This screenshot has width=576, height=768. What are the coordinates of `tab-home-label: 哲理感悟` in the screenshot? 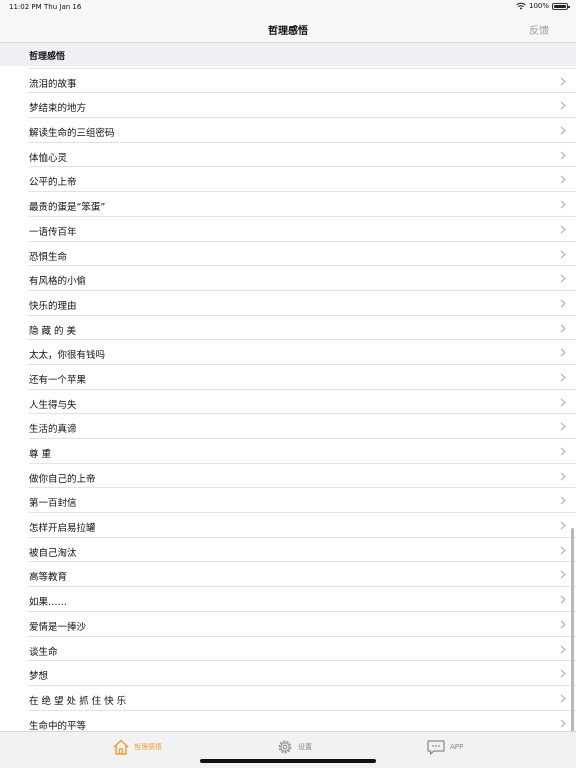 It's located at (148, 747).